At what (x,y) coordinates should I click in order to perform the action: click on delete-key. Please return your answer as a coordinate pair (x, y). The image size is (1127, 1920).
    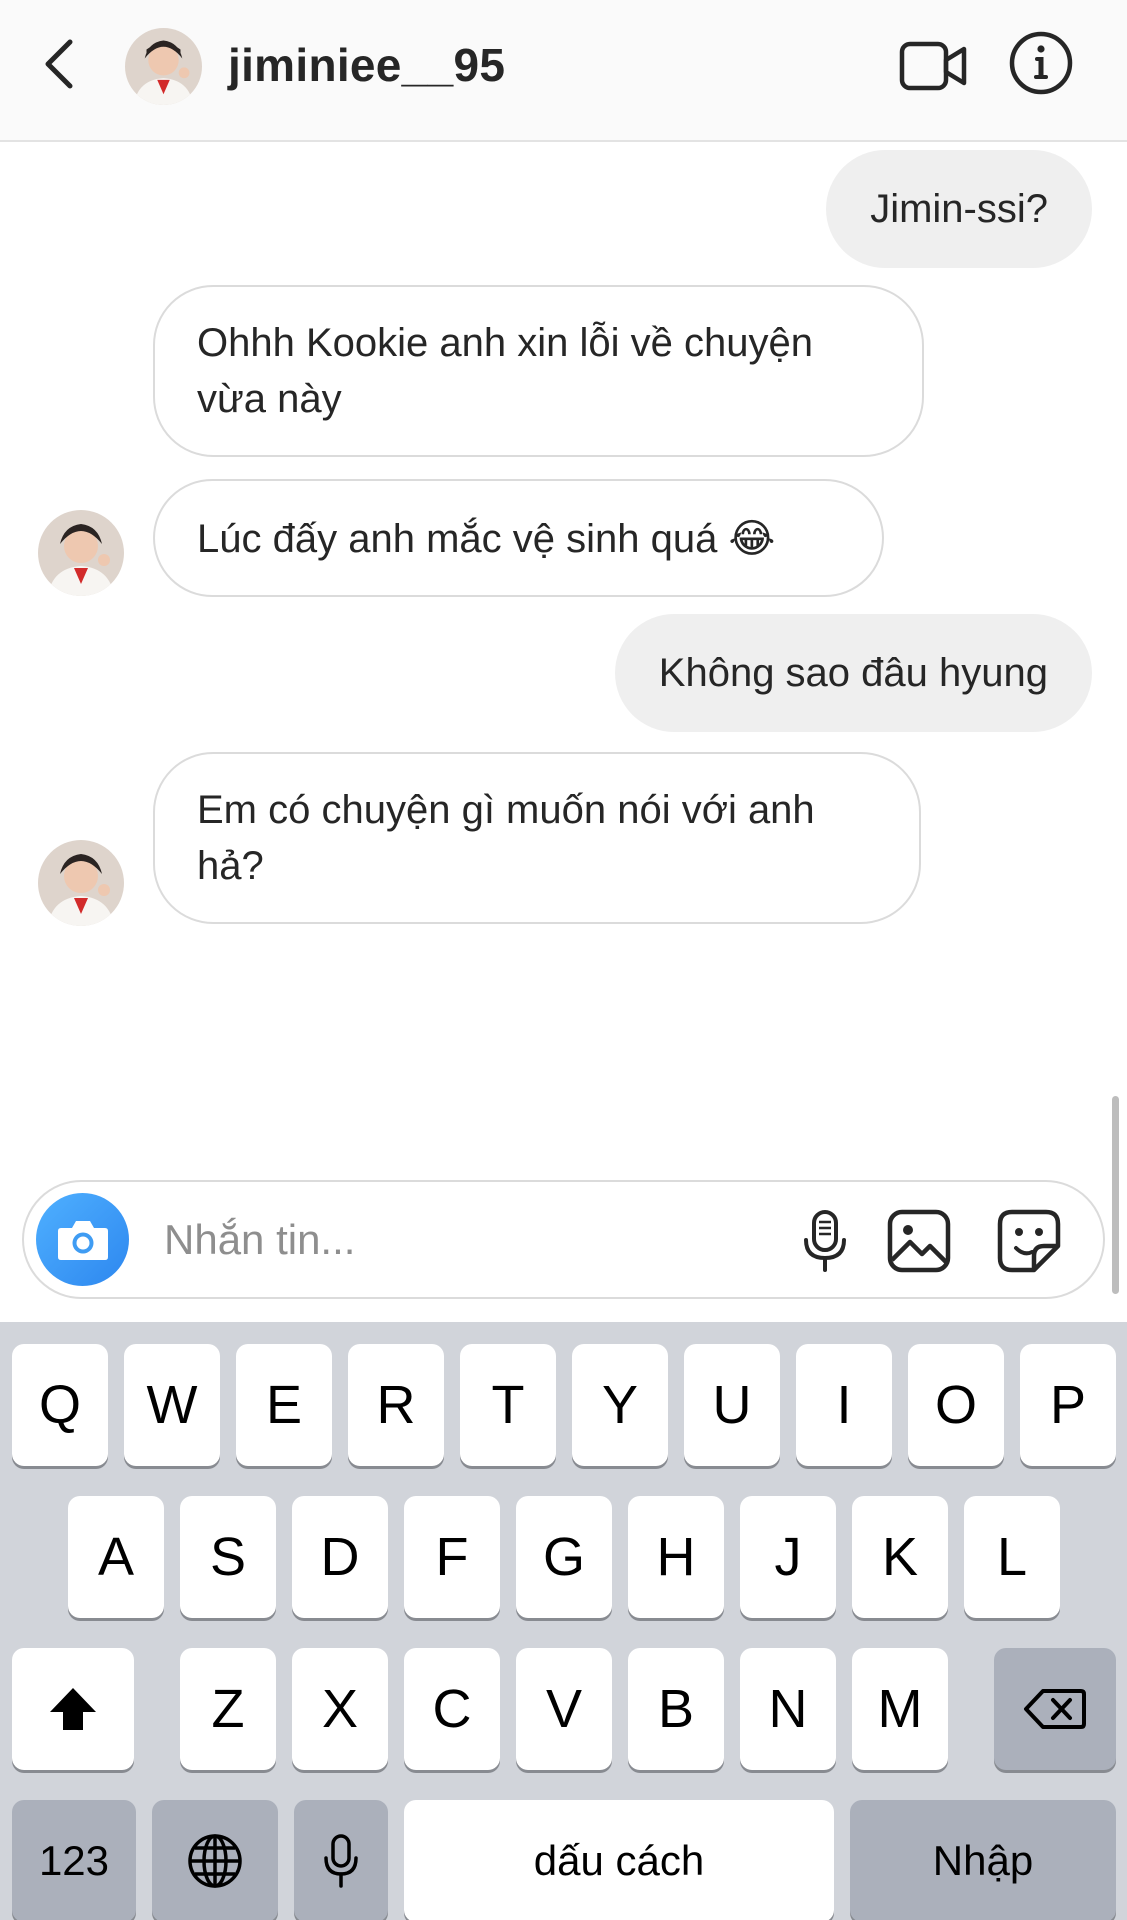
    Looking at the image, I should click on (1055, 1709).